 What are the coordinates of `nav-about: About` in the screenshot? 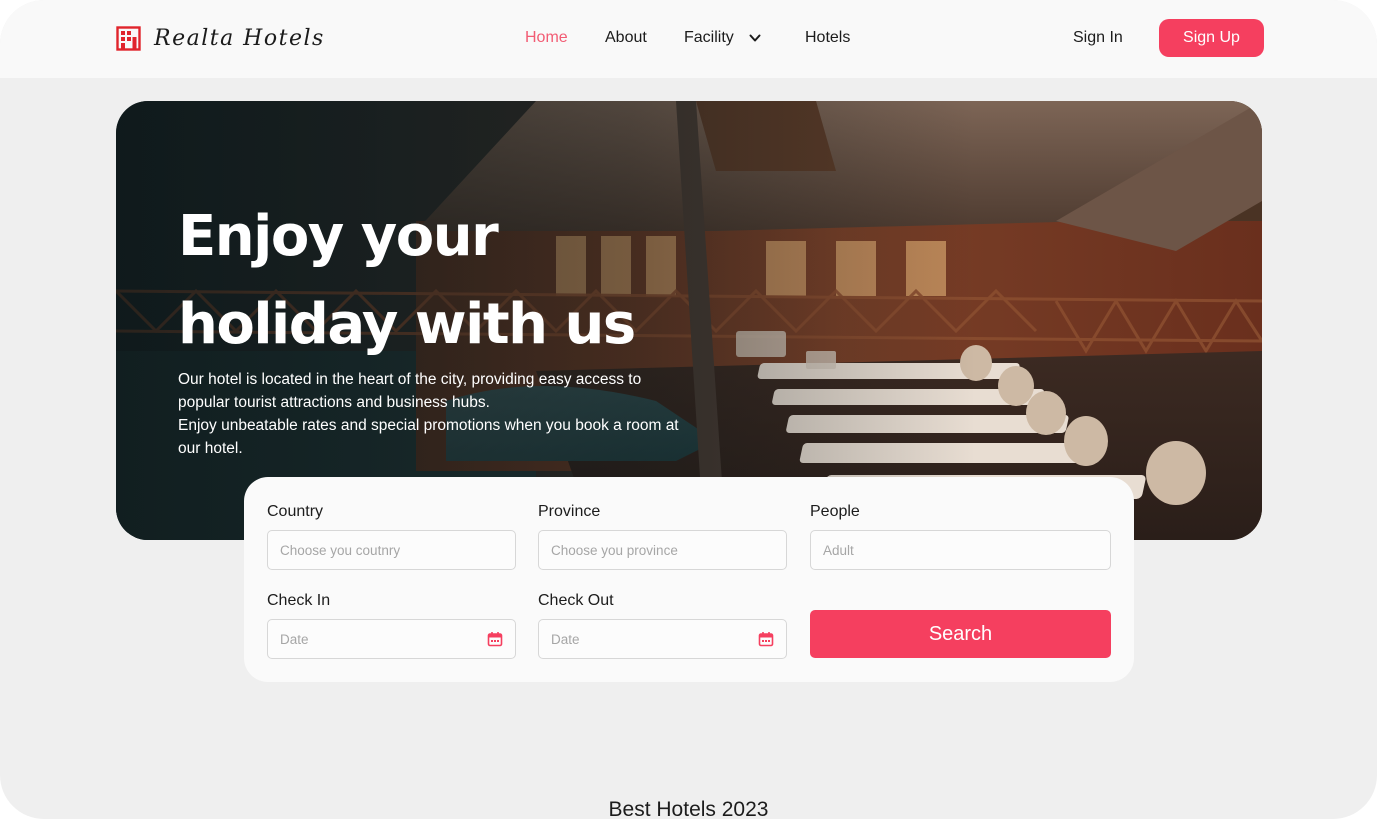 It's located at (626, 38).